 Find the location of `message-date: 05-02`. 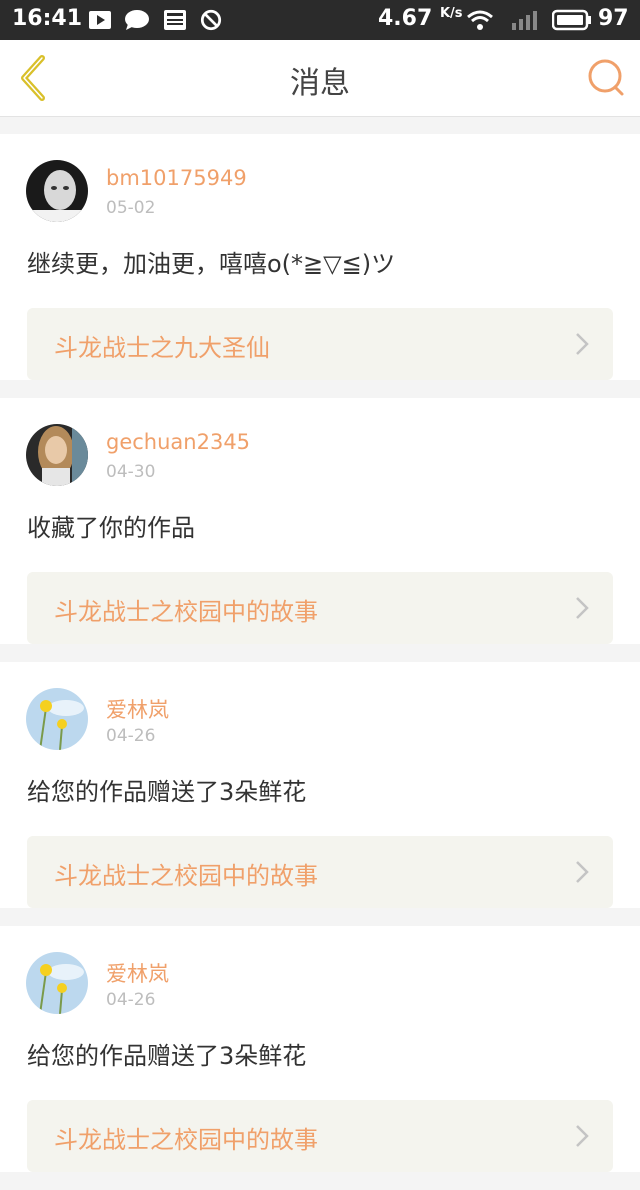

message-date: 05-02 is located at coordinates (131, 208).